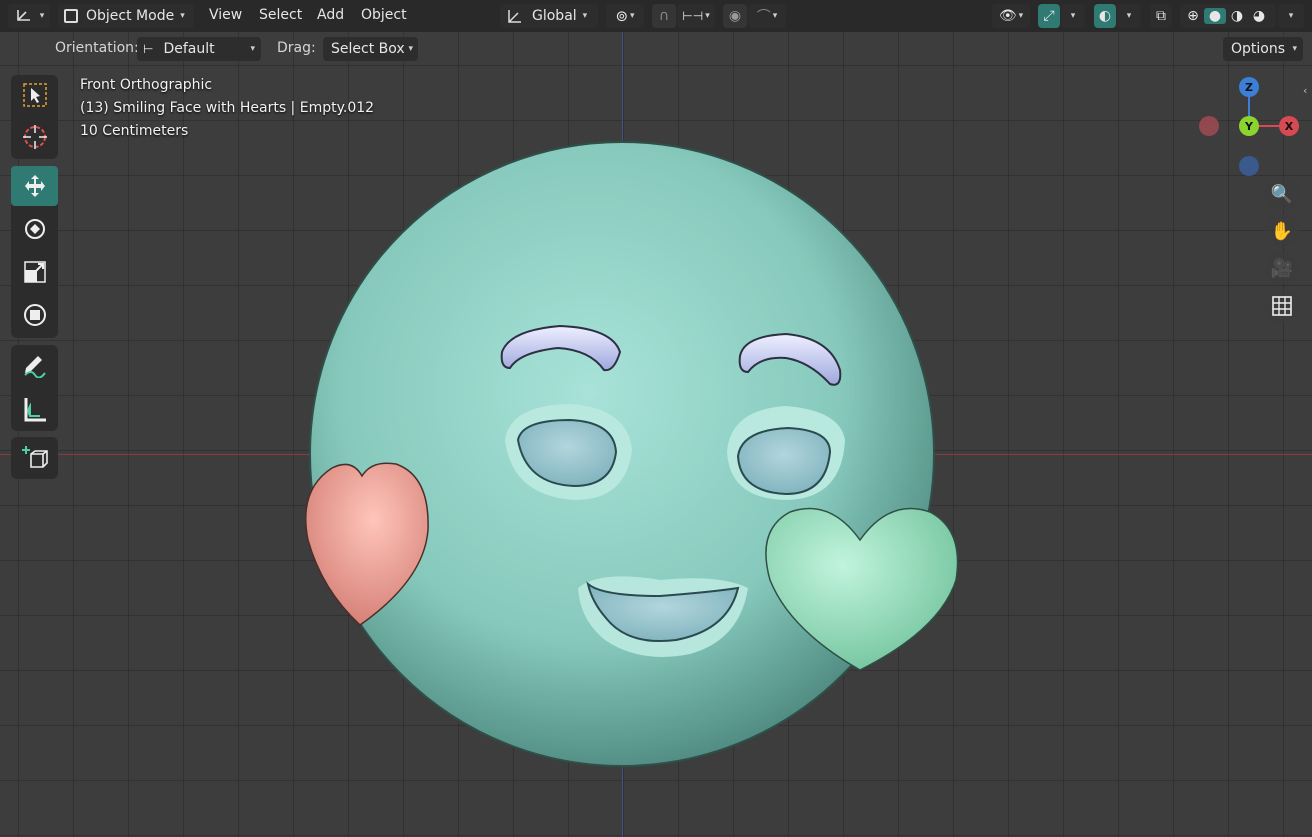 The height and width of the screenshot is (837, 1312). What do you see at coordinates (384, 15) in the screenshot?
I see `menu-object: Object` at bounding box center [384, 15].